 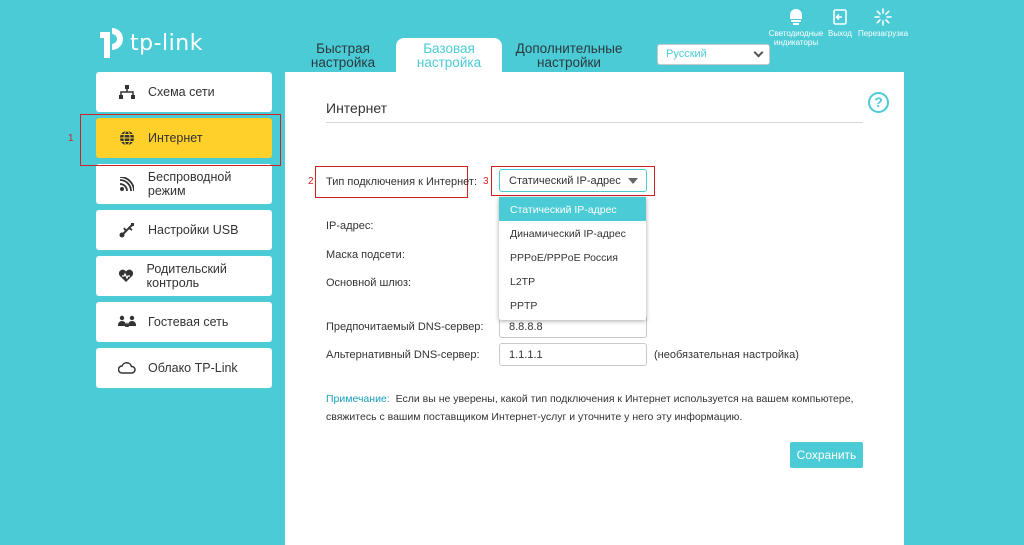 I want to click on annotation-marker-2: 2, so click(x=311, y=181).